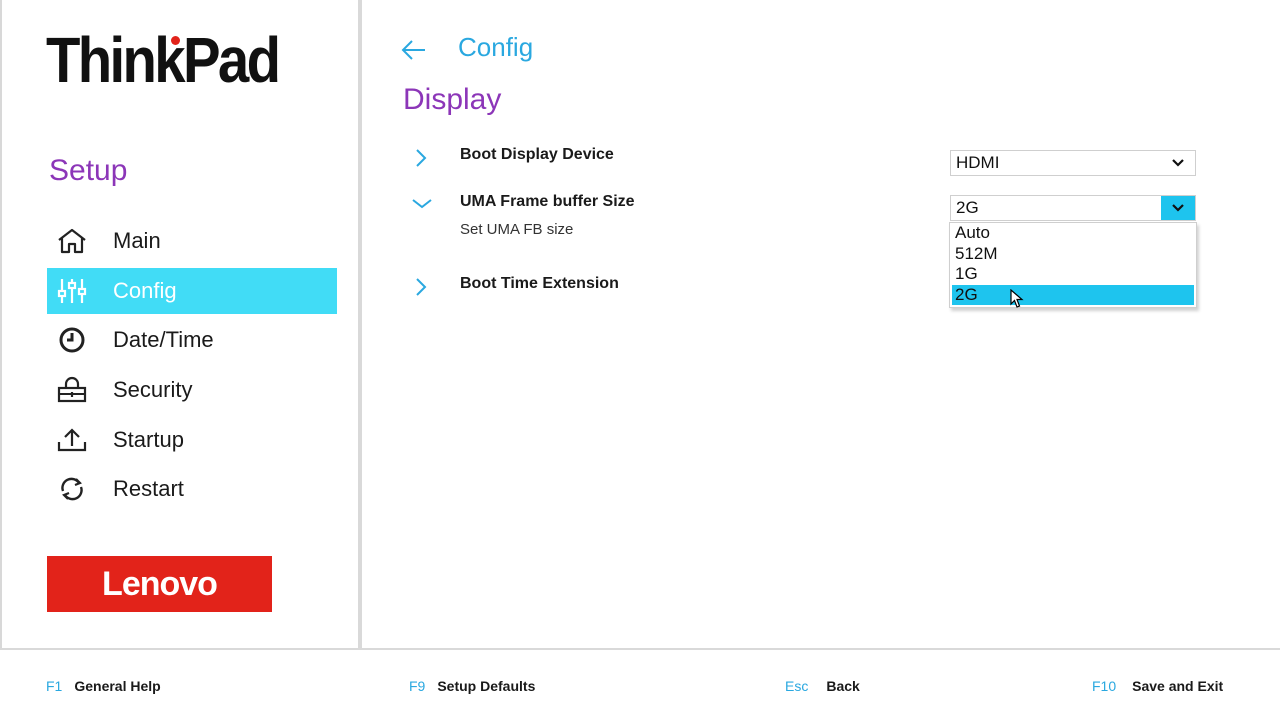 The height and width of the screenshot is (720, 1280). Describe the element at coordinates (117, 686) in the screenshot. I see `footer-key-label: General Help` at that location.